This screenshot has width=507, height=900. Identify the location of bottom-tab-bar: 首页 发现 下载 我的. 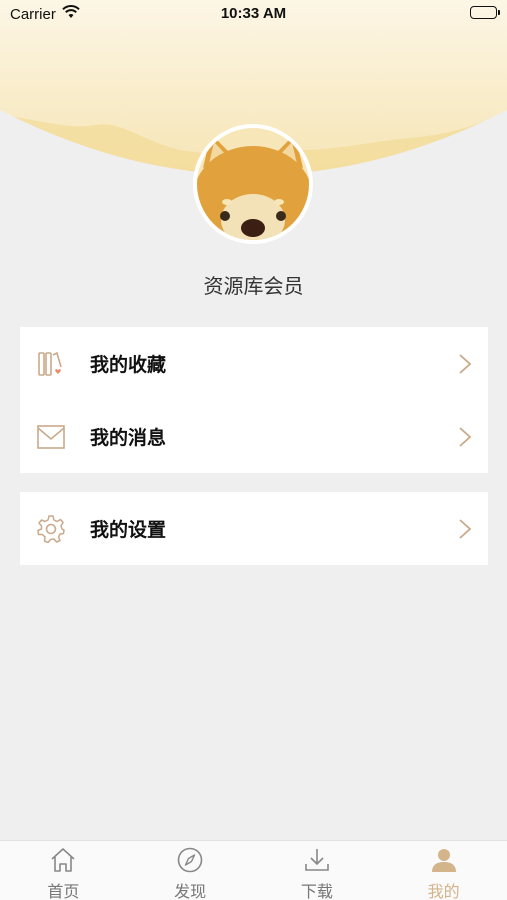
(253, 870).